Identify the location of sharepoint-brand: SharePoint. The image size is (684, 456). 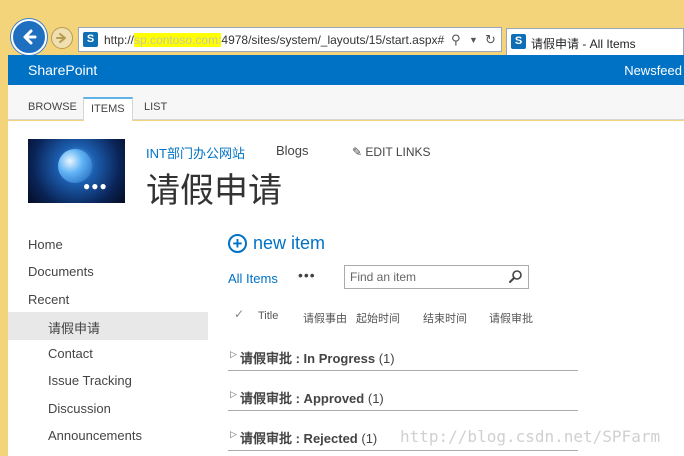
(62, 70).